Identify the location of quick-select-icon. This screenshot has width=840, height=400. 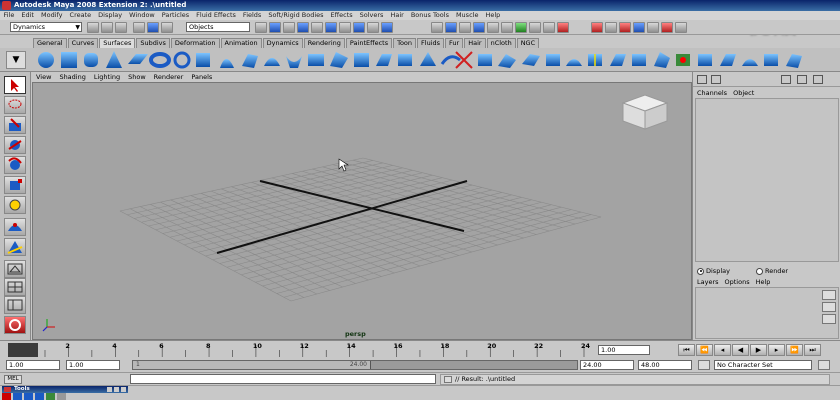
(597, 27).